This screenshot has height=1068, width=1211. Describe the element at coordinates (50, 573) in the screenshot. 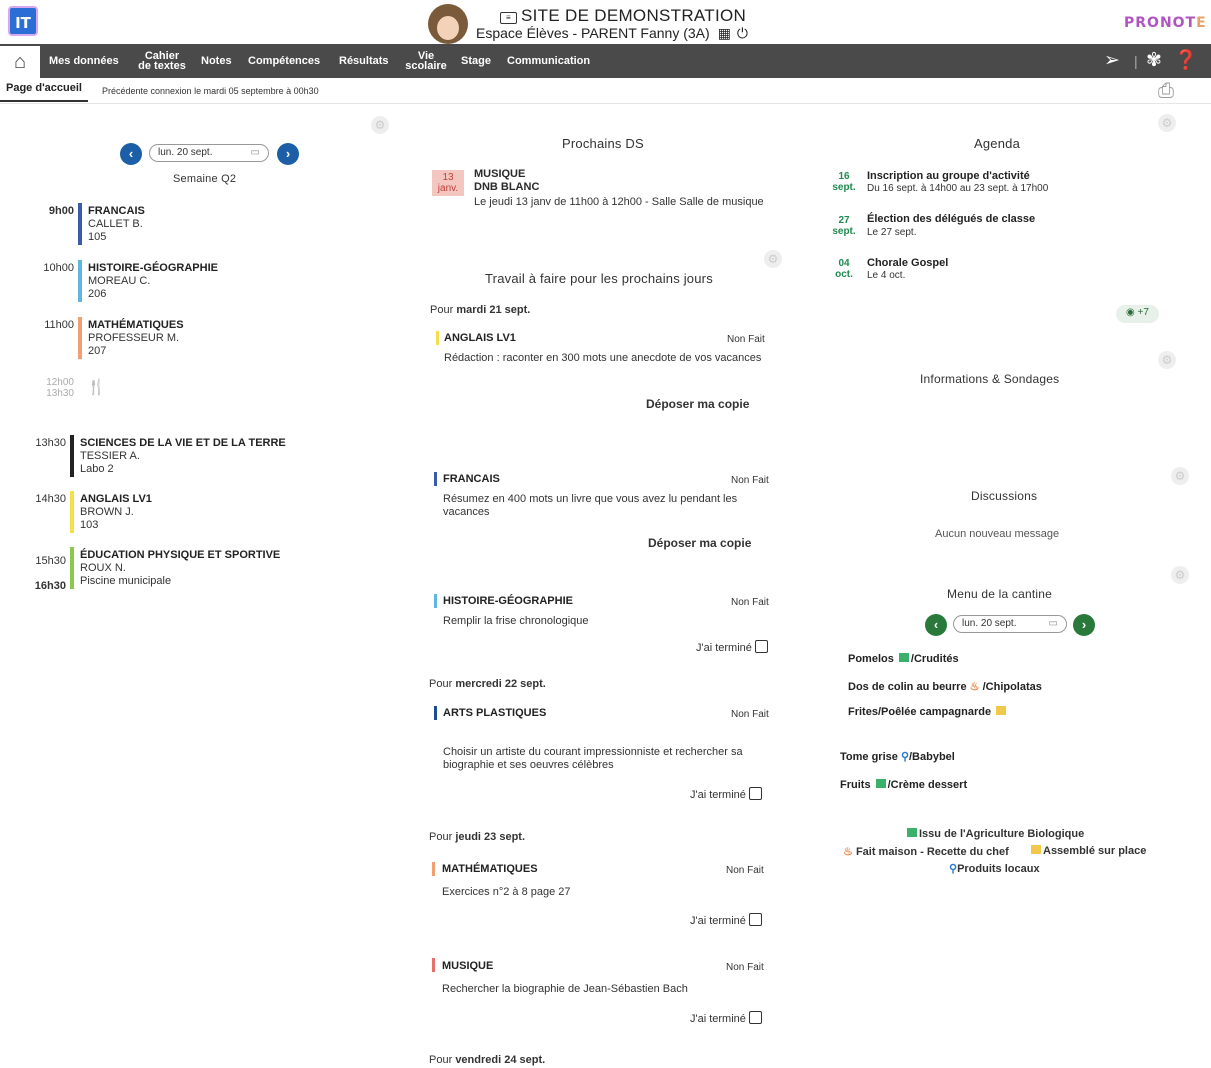

I see `lesson-time: 15h30 16h30` at that location.